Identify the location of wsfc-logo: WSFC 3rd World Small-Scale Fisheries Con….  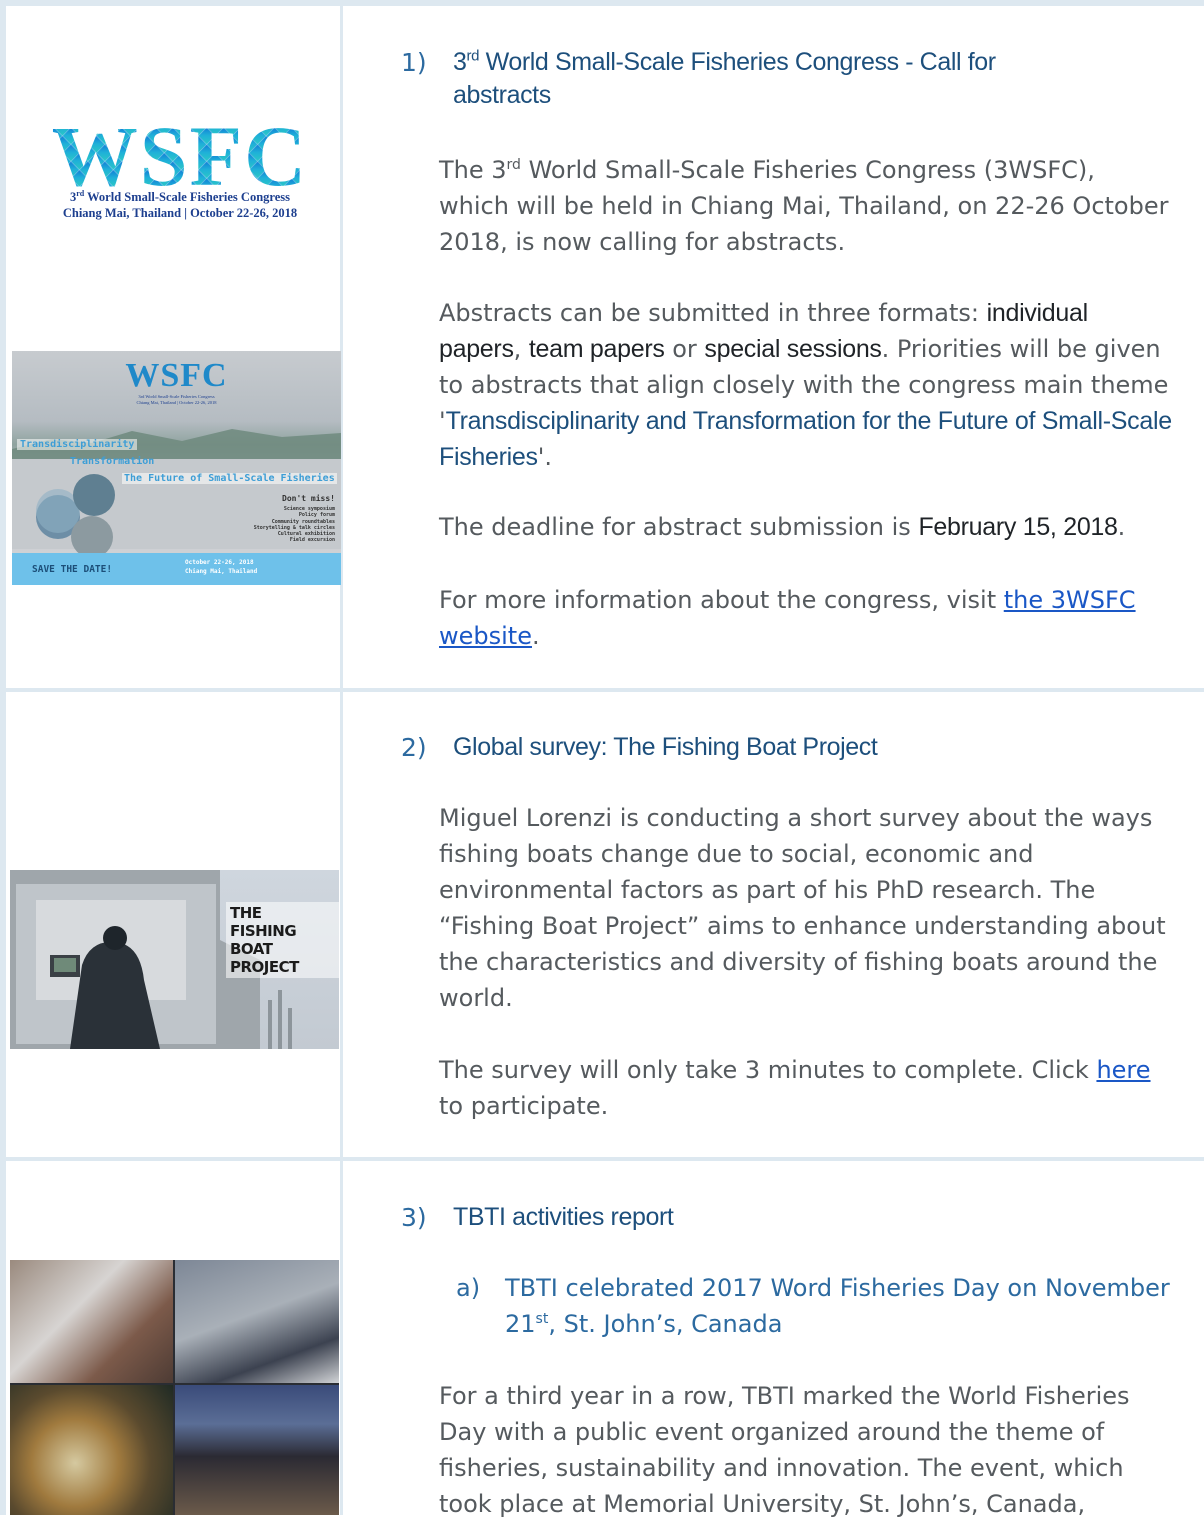
(180, 180).